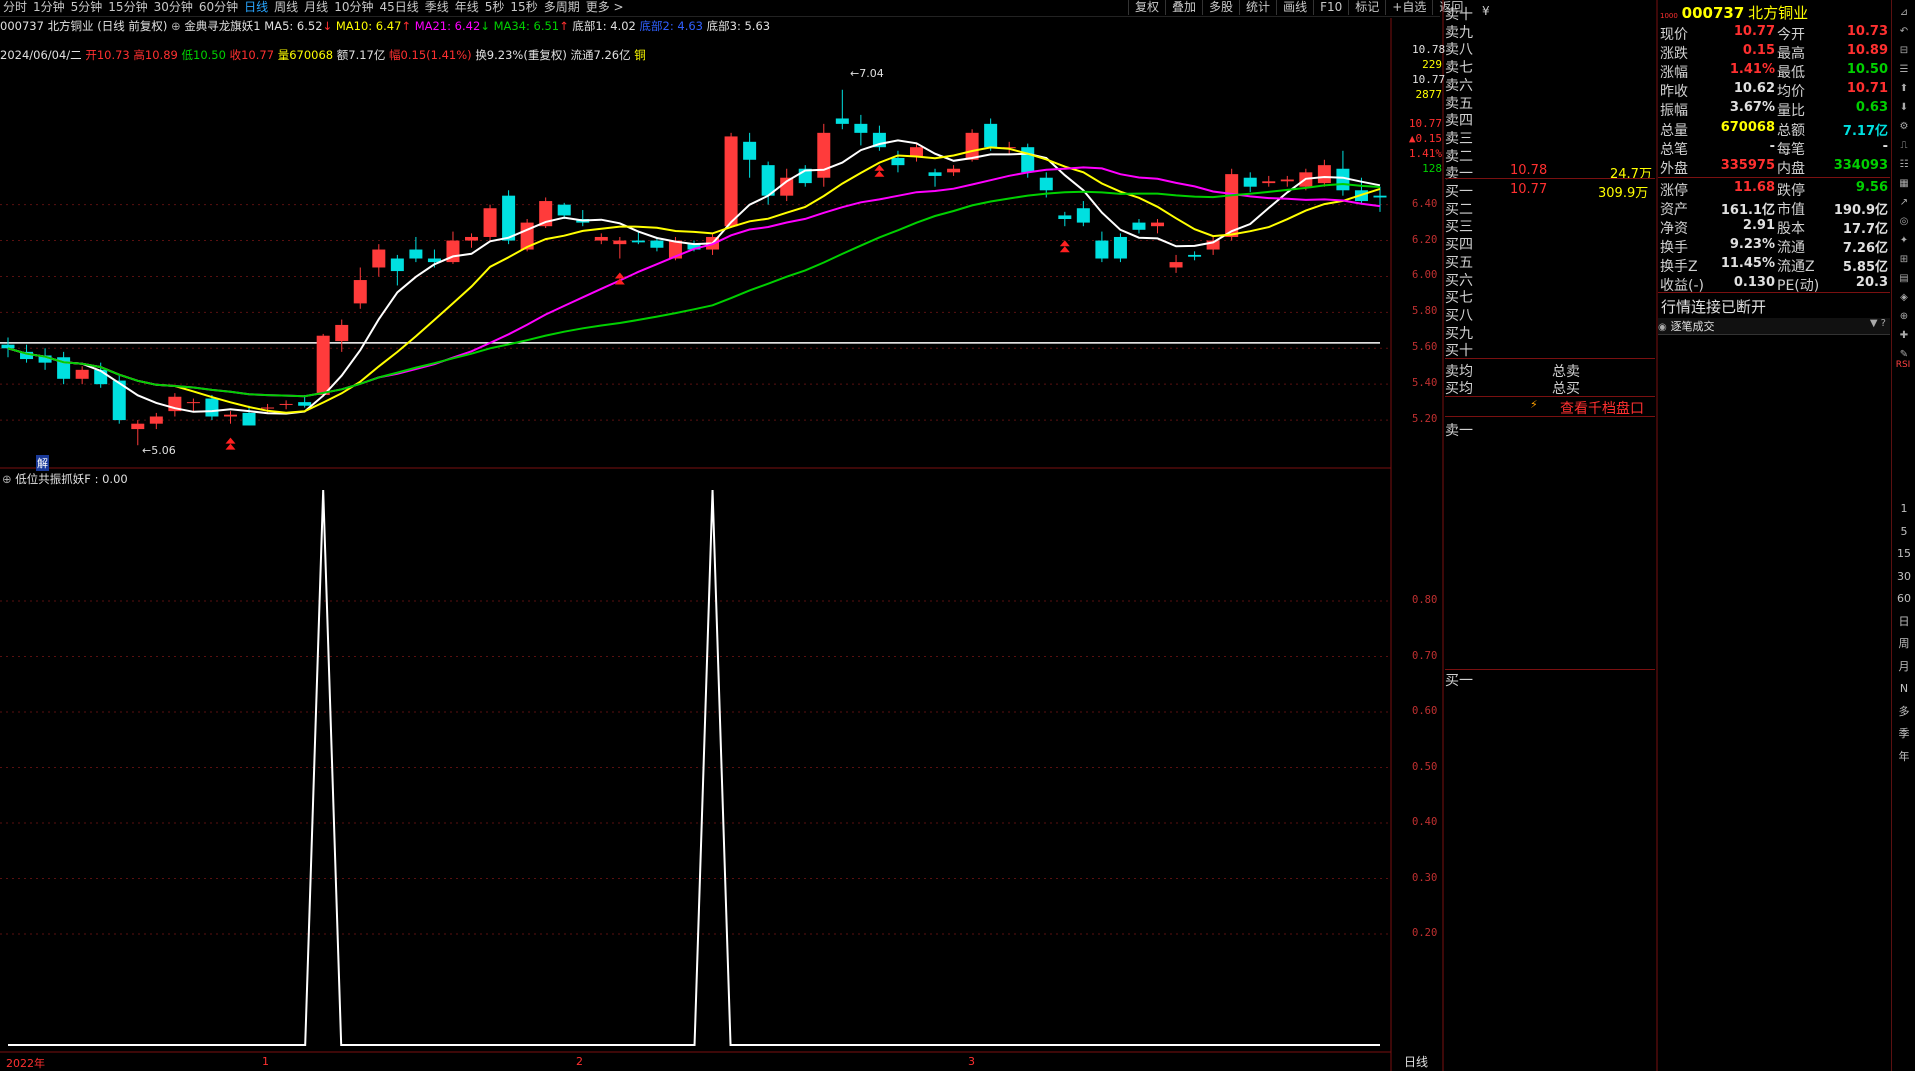 This screenshot has width=1915, height=1071. What do you see at coordinates (1904, 89) in the screenshot?
I see `sidebar-tool-icon-4: ⬆` at bounding box center [1904, 89].